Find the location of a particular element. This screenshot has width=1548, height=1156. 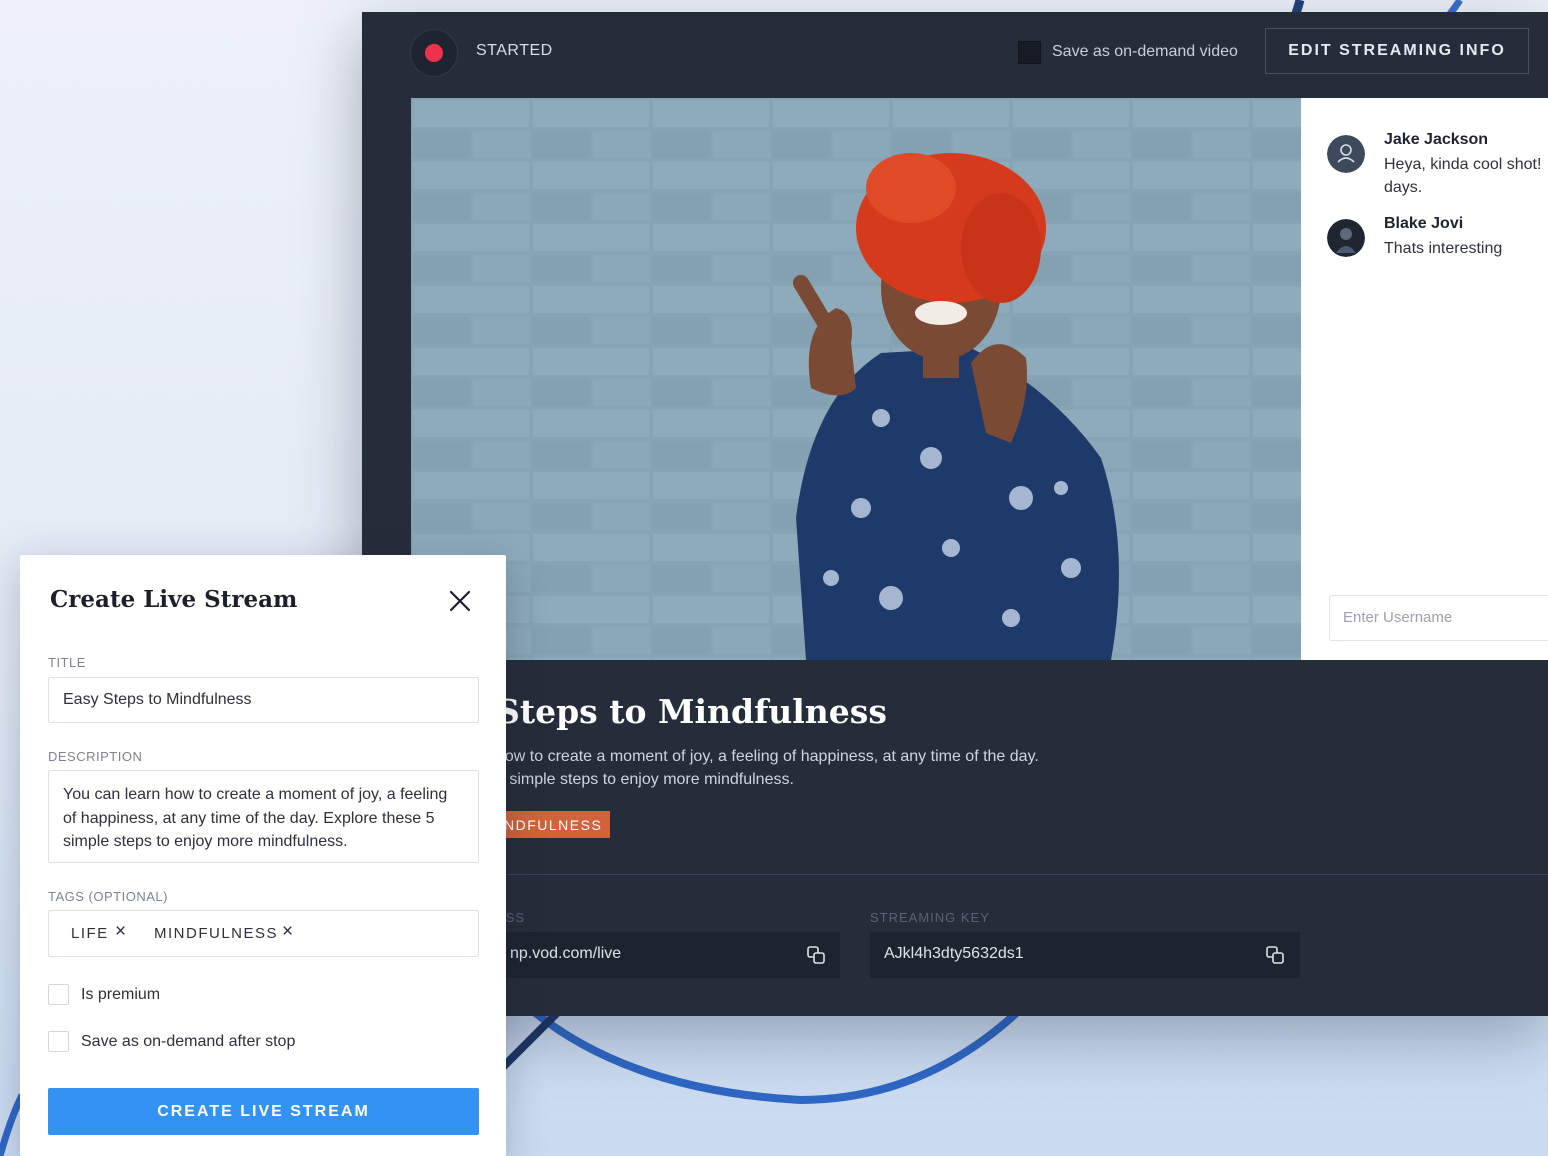

tag-chip-label: LIFE is located at coordinates (90, 933).